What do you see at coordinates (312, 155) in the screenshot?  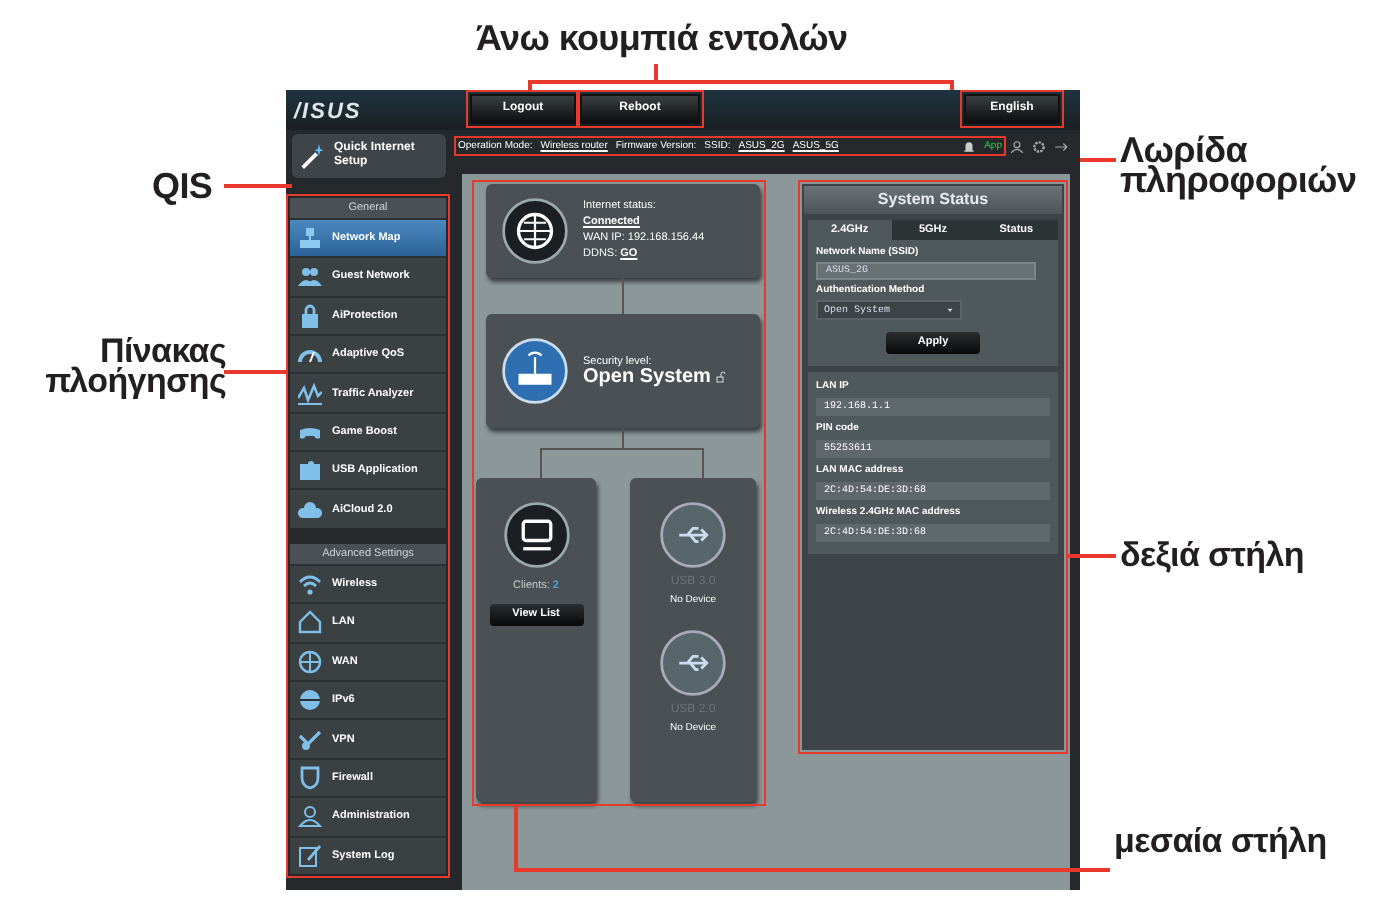 I see `wand-icon` at bounding box center [312, 155].